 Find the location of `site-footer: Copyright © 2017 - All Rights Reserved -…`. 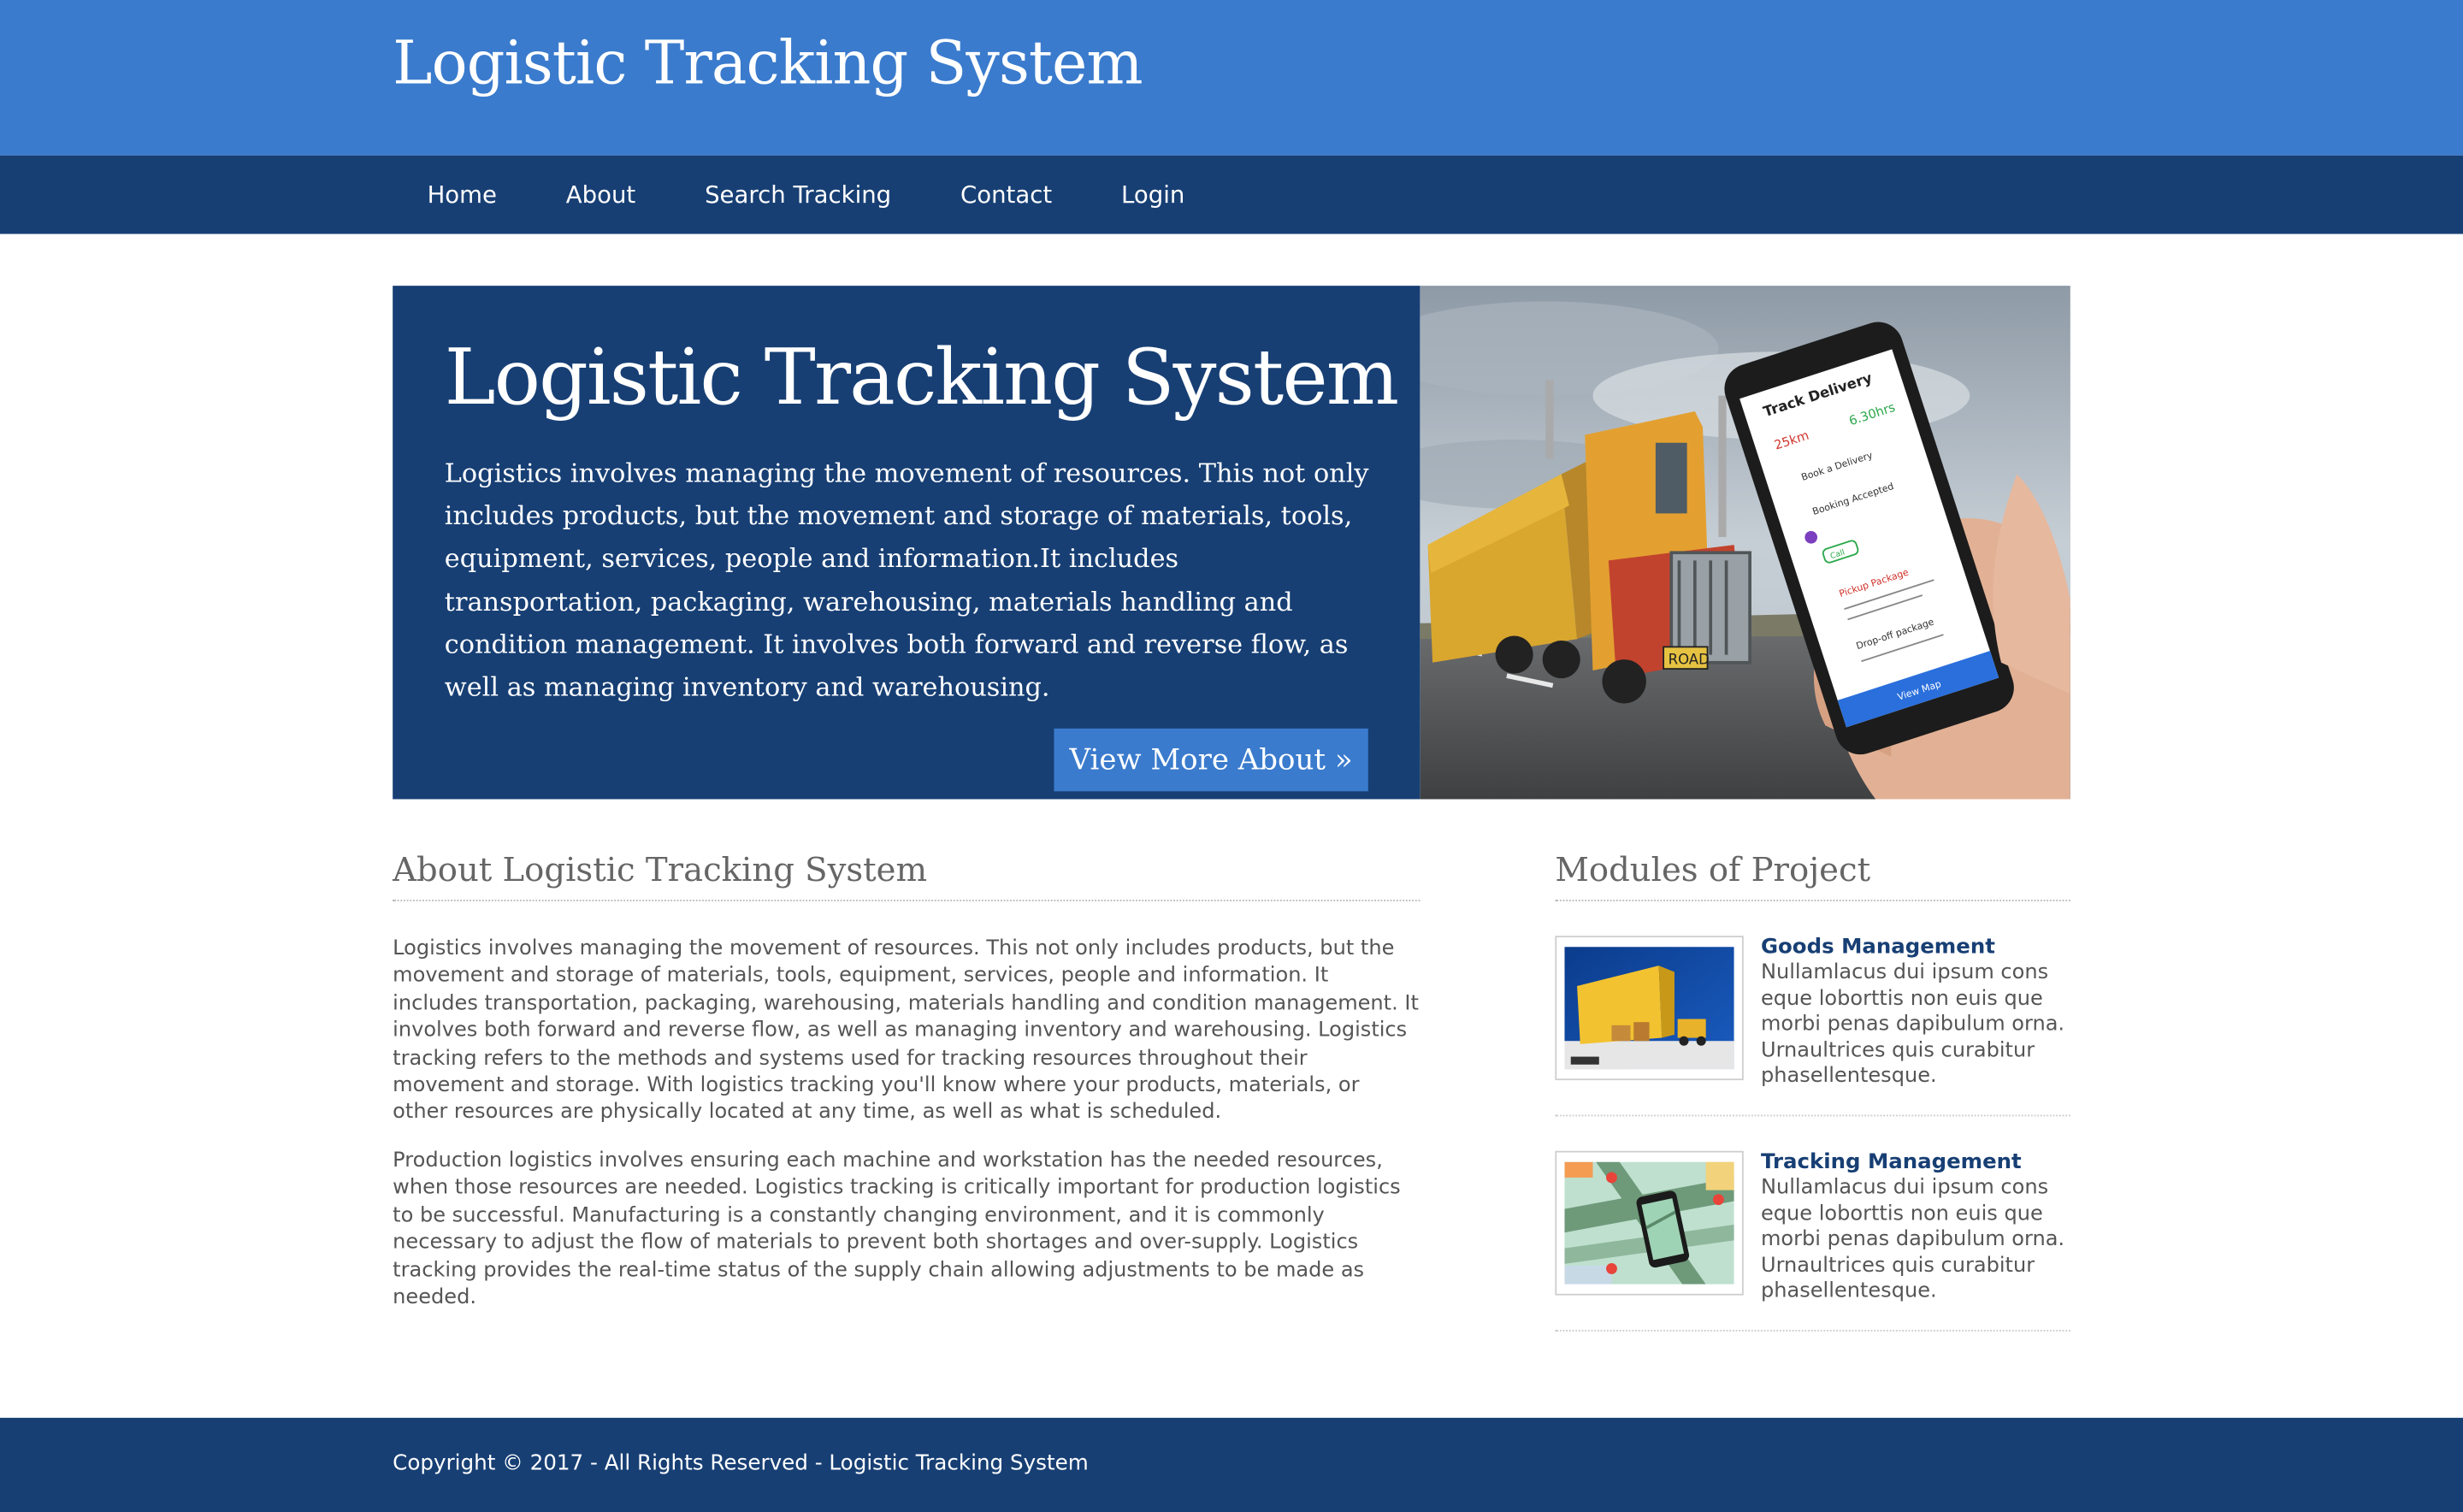

site-footer: Copyright © 2017 - All Rights Reserved -… is located at coordinates (1231, 1464).